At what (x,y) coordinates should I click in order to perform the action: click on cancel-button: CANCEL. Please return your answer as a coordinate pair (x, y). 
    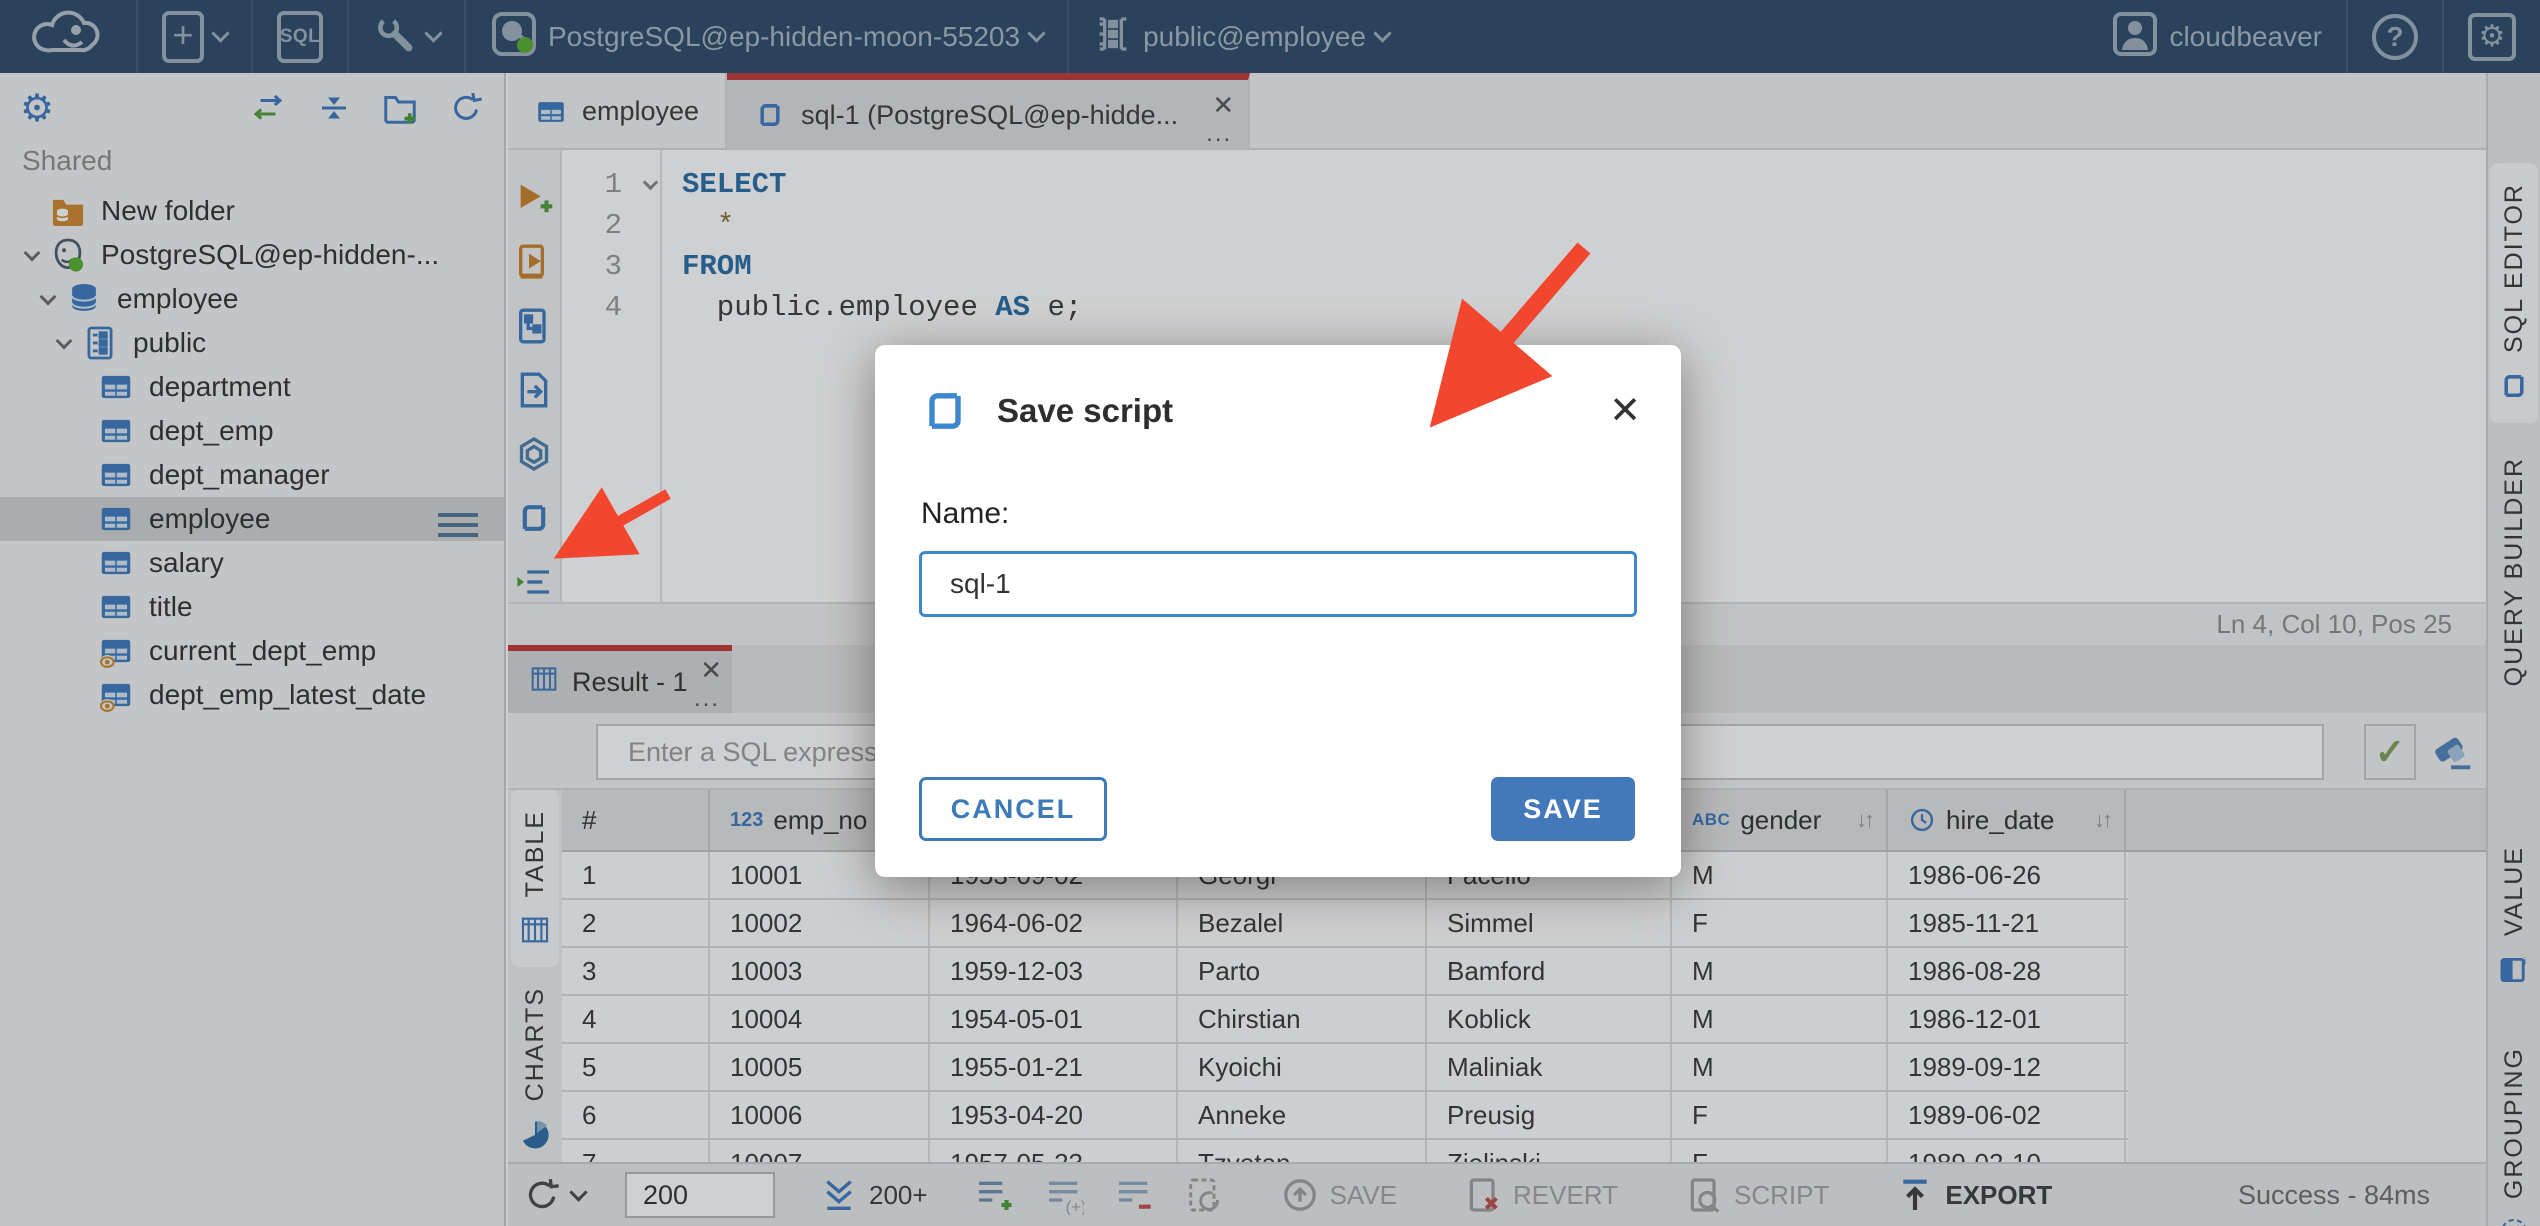
    Looking at the image, I should click on (1013, 809).